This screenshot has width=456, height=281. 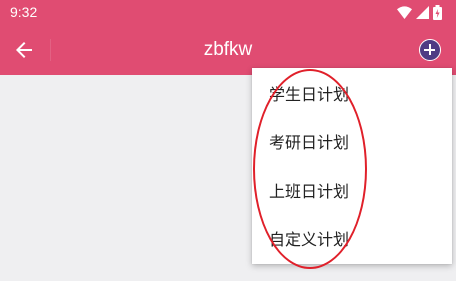 What do you see at coordinates (352, 94) in the screenshot?
I see `menu-item-student-plan: 学生日计划` at bounding box center [352, 94].